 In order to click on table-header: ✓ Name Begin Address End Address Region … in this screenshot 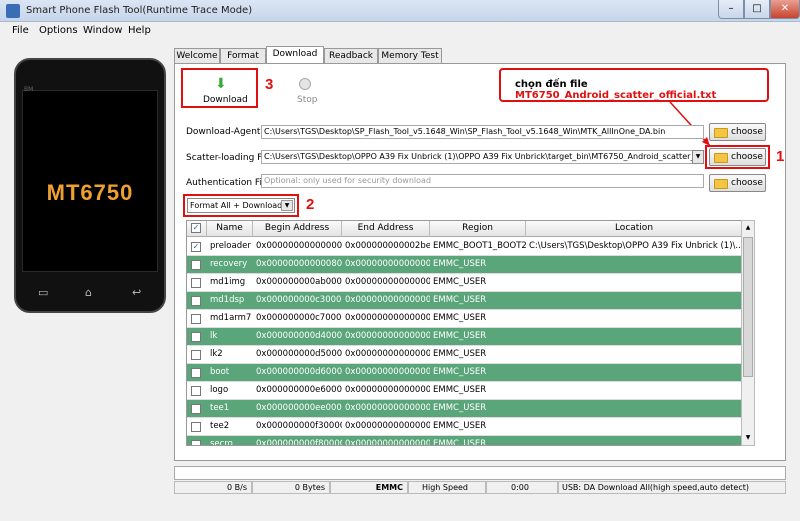, I will do `click(464, 229)`.